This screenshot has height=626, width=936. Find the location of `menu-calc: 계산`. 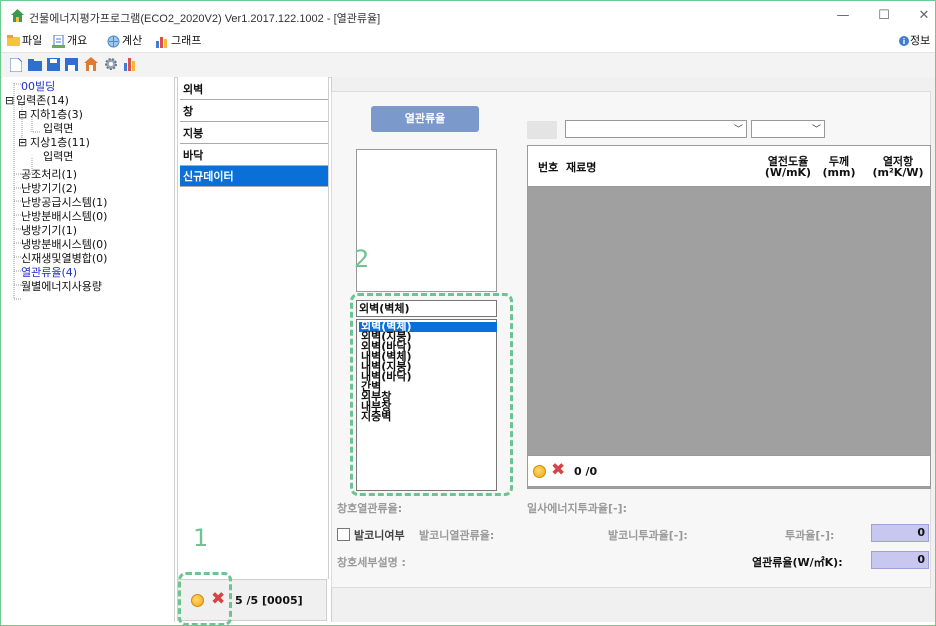

menu-calc: 계산 is located at coordinates (124, 41).